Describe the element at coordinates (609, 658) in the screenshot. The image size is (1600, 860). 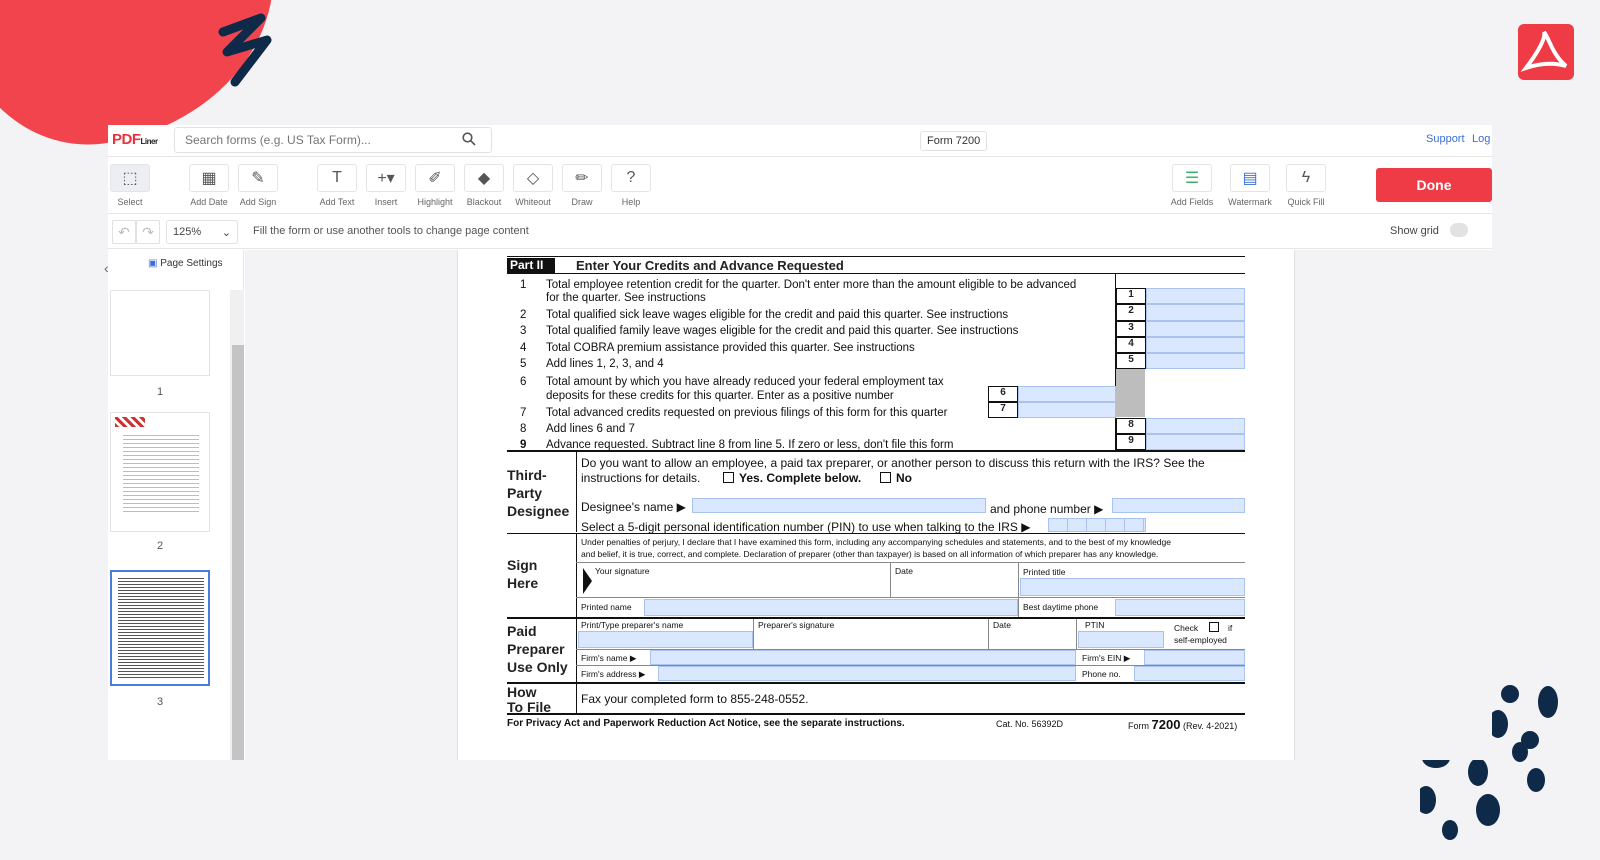
I see `firm-name-label: Firm's name ▶` at that location.